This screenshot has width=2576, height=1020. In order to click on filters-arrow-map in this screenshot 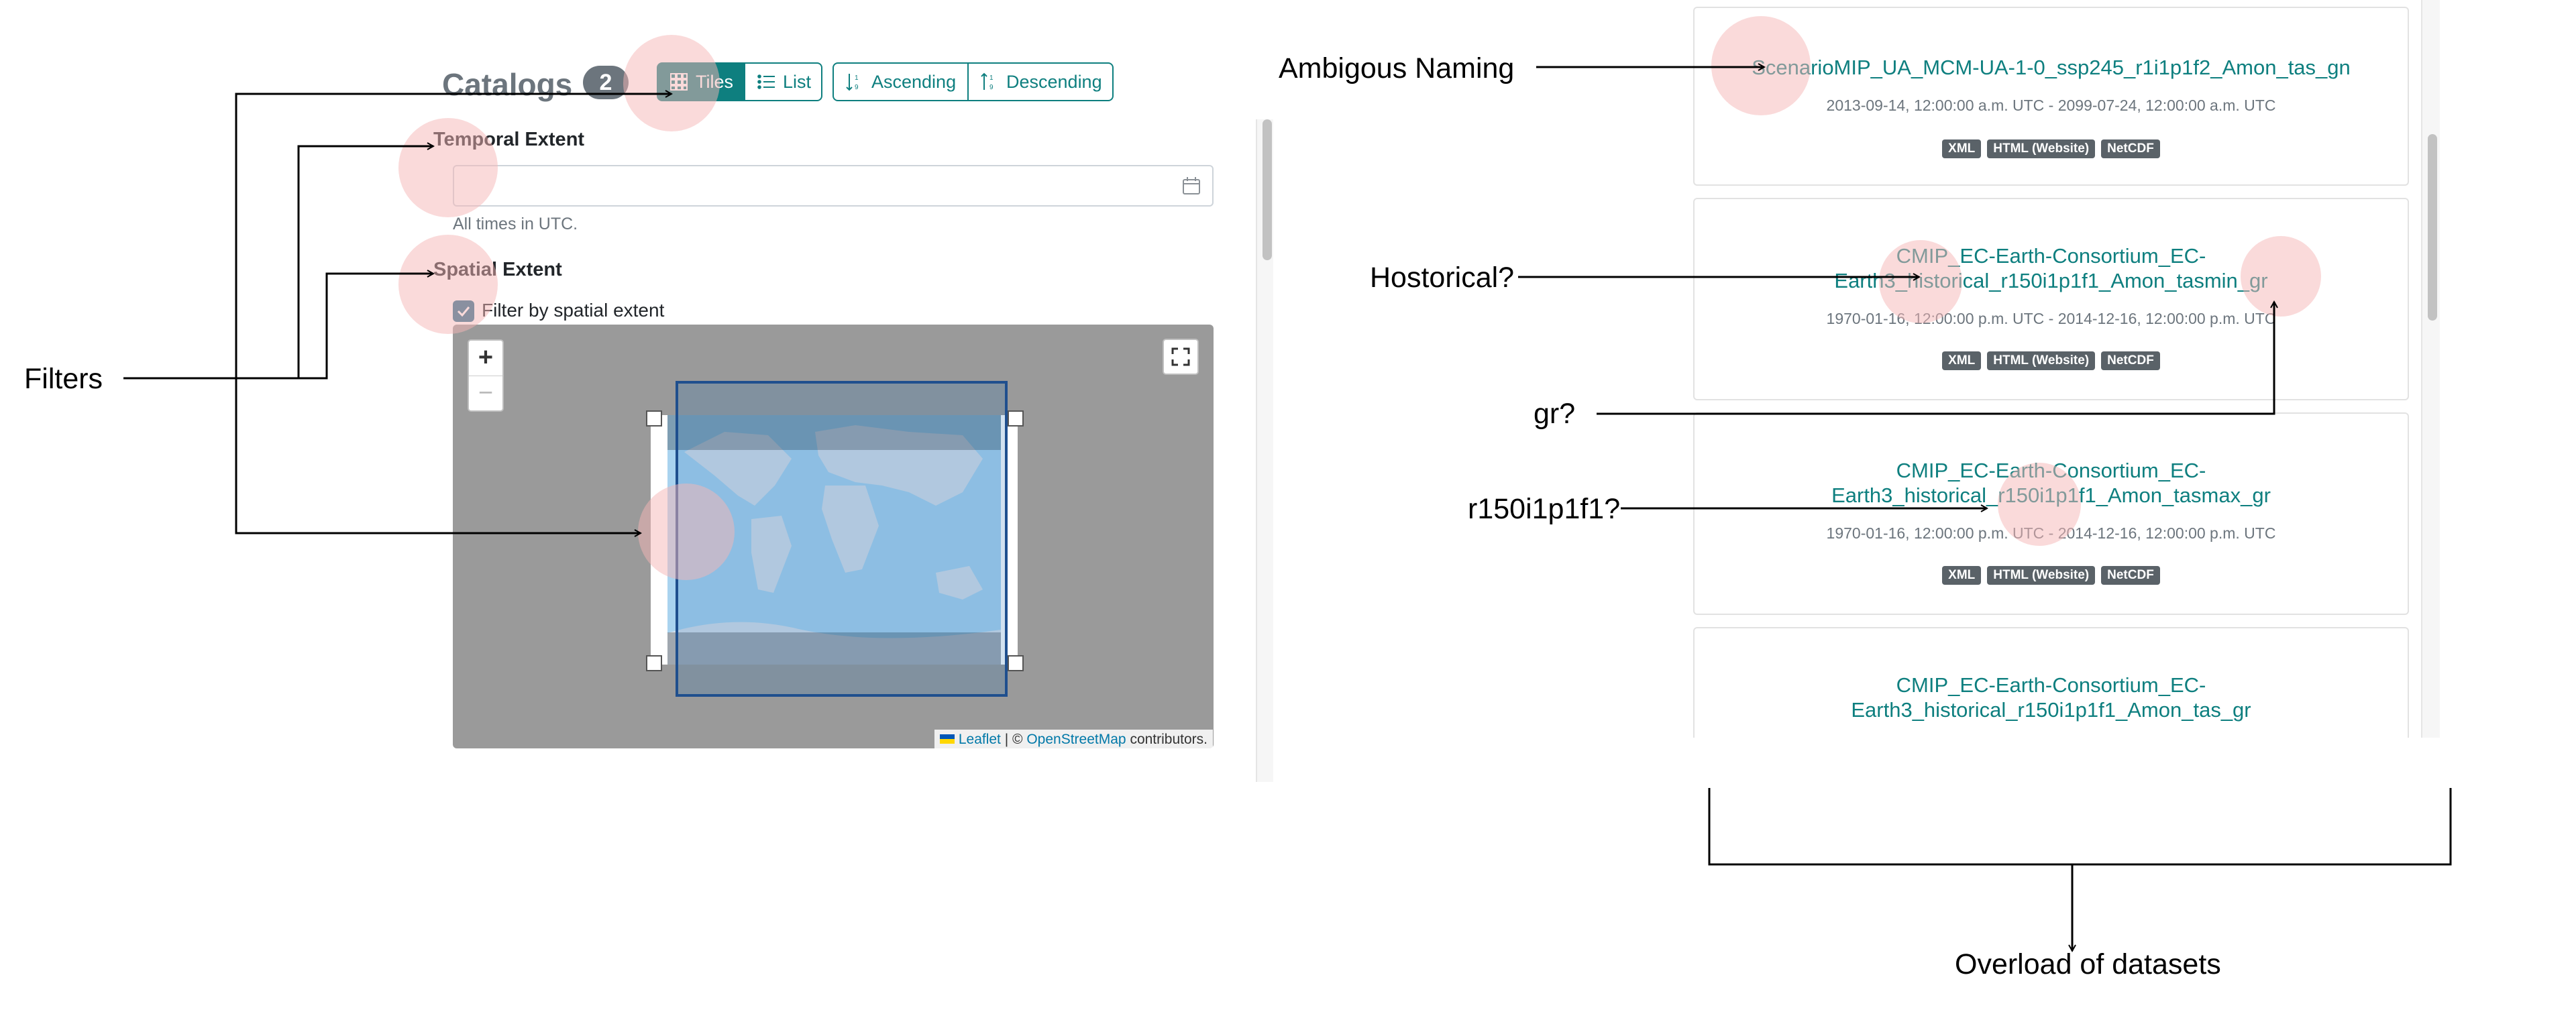, I will do `click(438, 455)`.